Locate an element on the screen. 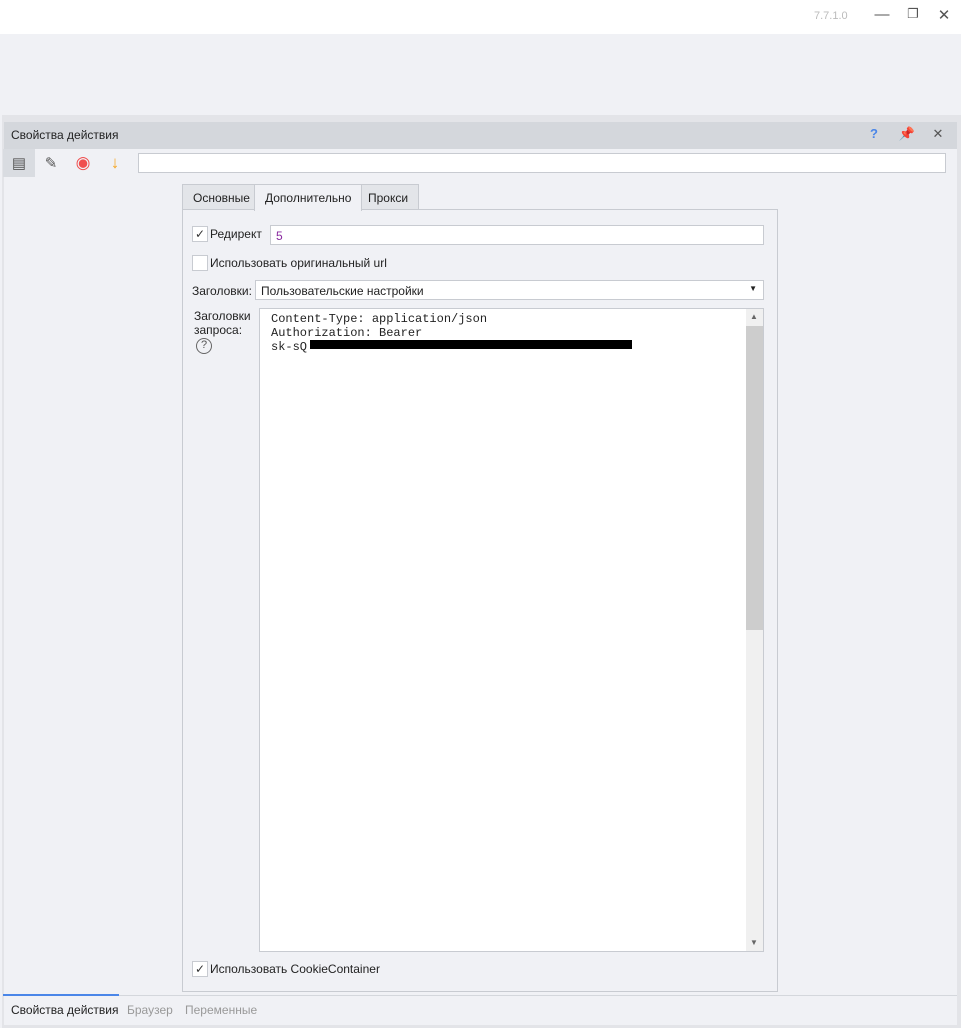 This screenshot has width=961, height=1028. panel-header is located at coordinates (480, 135).